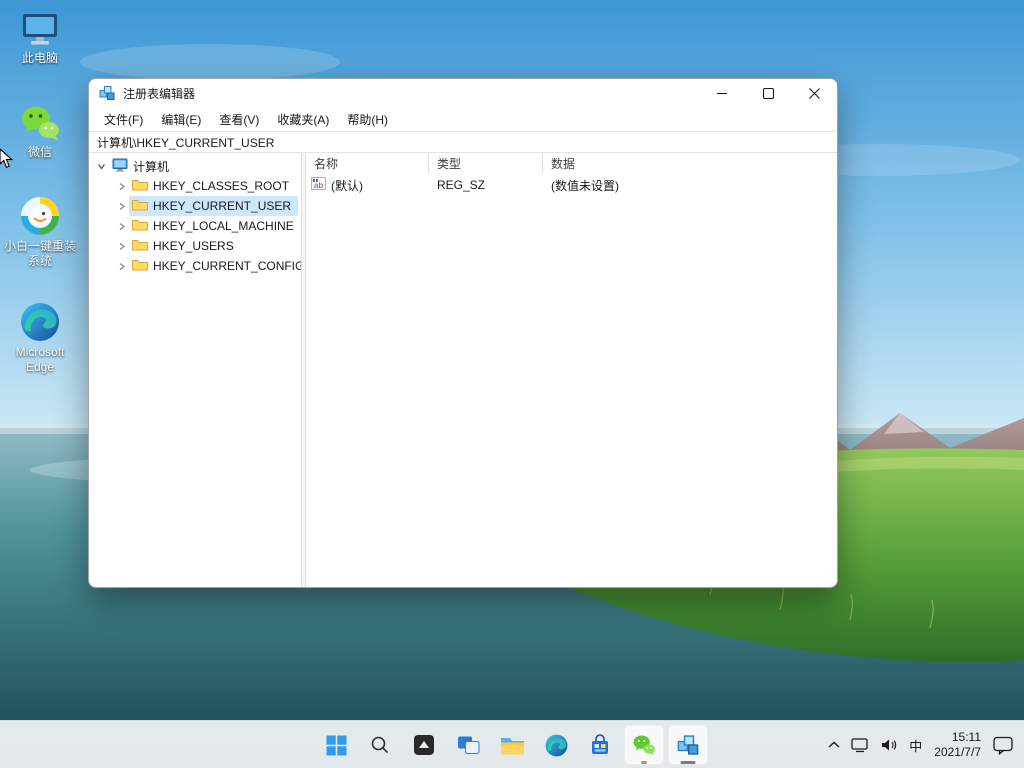 The width and height of the screenshot is (1024, 768). I want to click on windows-logo-icon, so click(336, 745).